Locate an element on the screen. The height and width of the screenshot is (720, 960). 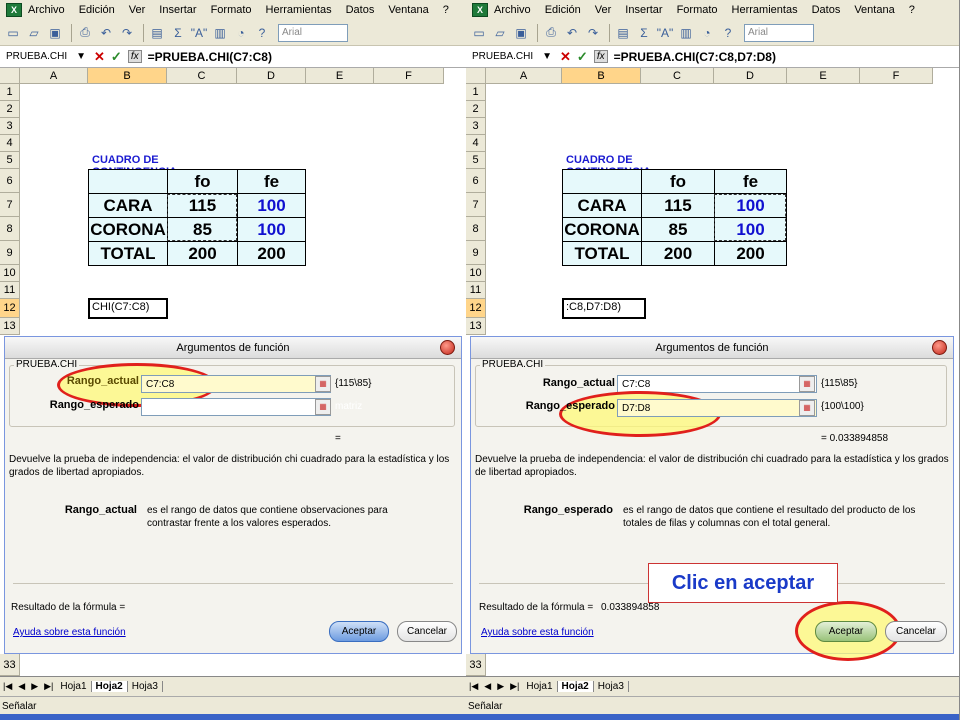
zoom-icon: ◔ is located at coordinates (707, 33).